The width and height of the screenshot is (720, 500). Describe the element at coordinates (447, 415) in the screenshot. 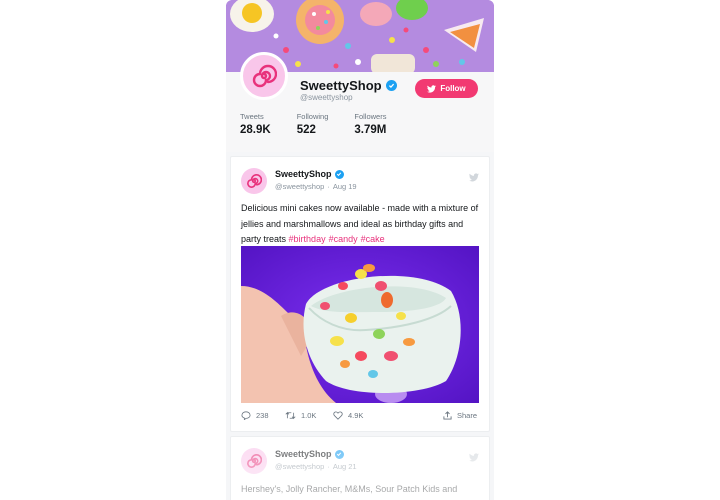

I see `share-icon` at that location.